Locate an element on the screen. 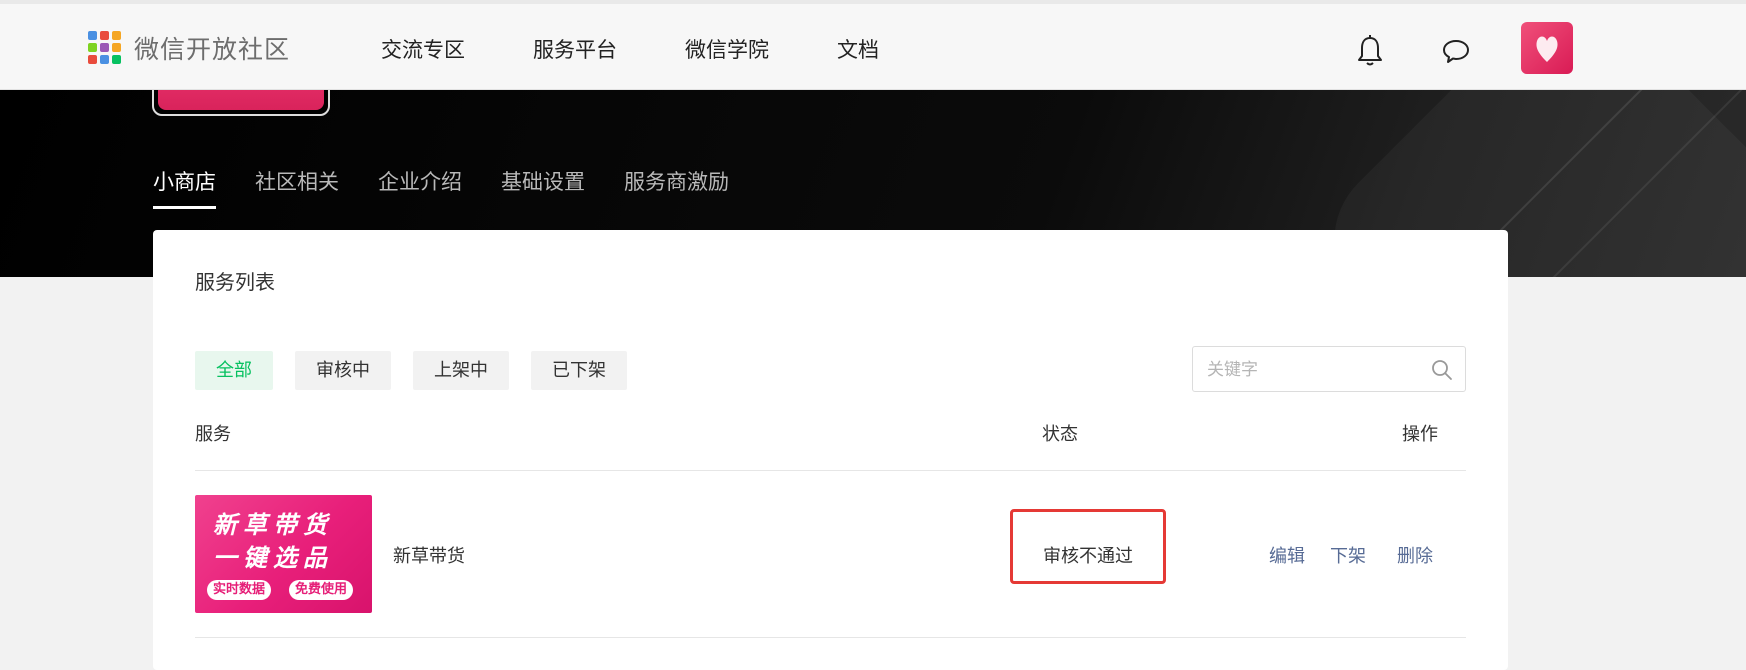 The height and width of the screenshot is (670, 1746). service-name: 新草带货 is located at coordinates (429, 556).